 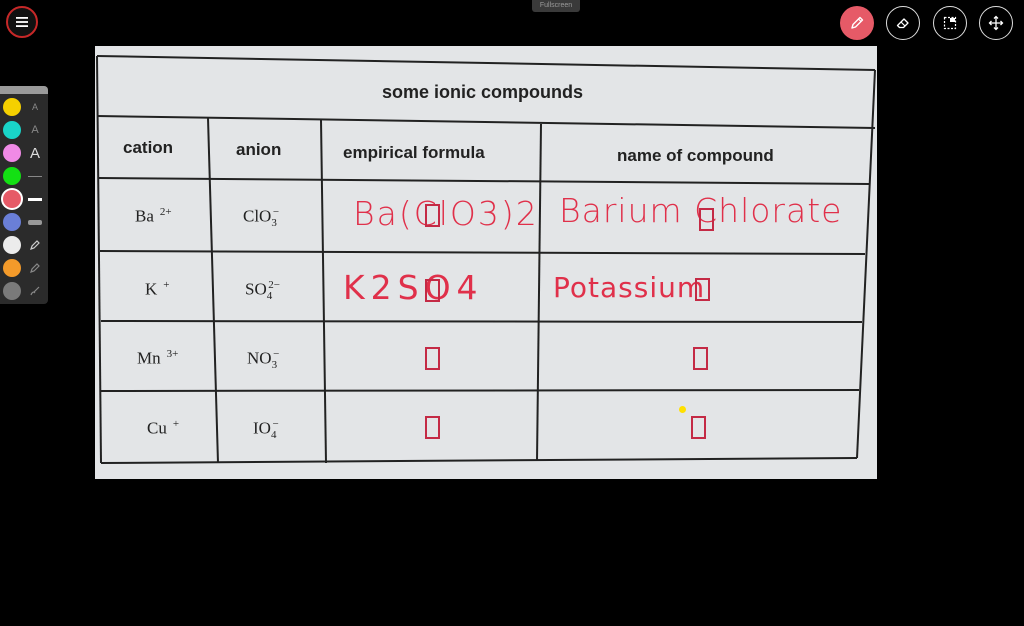 What do you see at coordinates (261, 218) in the screenshot?
I see `anion-cell: ClO3−` at bounding box center [261, 218].